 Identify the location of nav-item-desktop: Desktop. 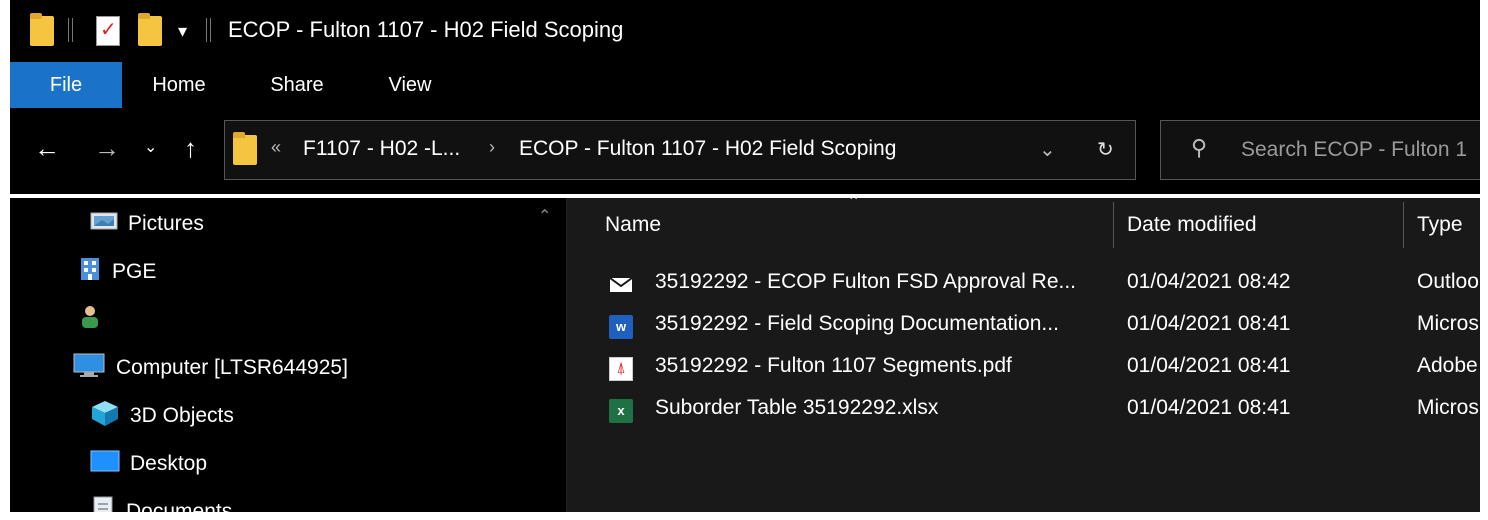
(148, 464).